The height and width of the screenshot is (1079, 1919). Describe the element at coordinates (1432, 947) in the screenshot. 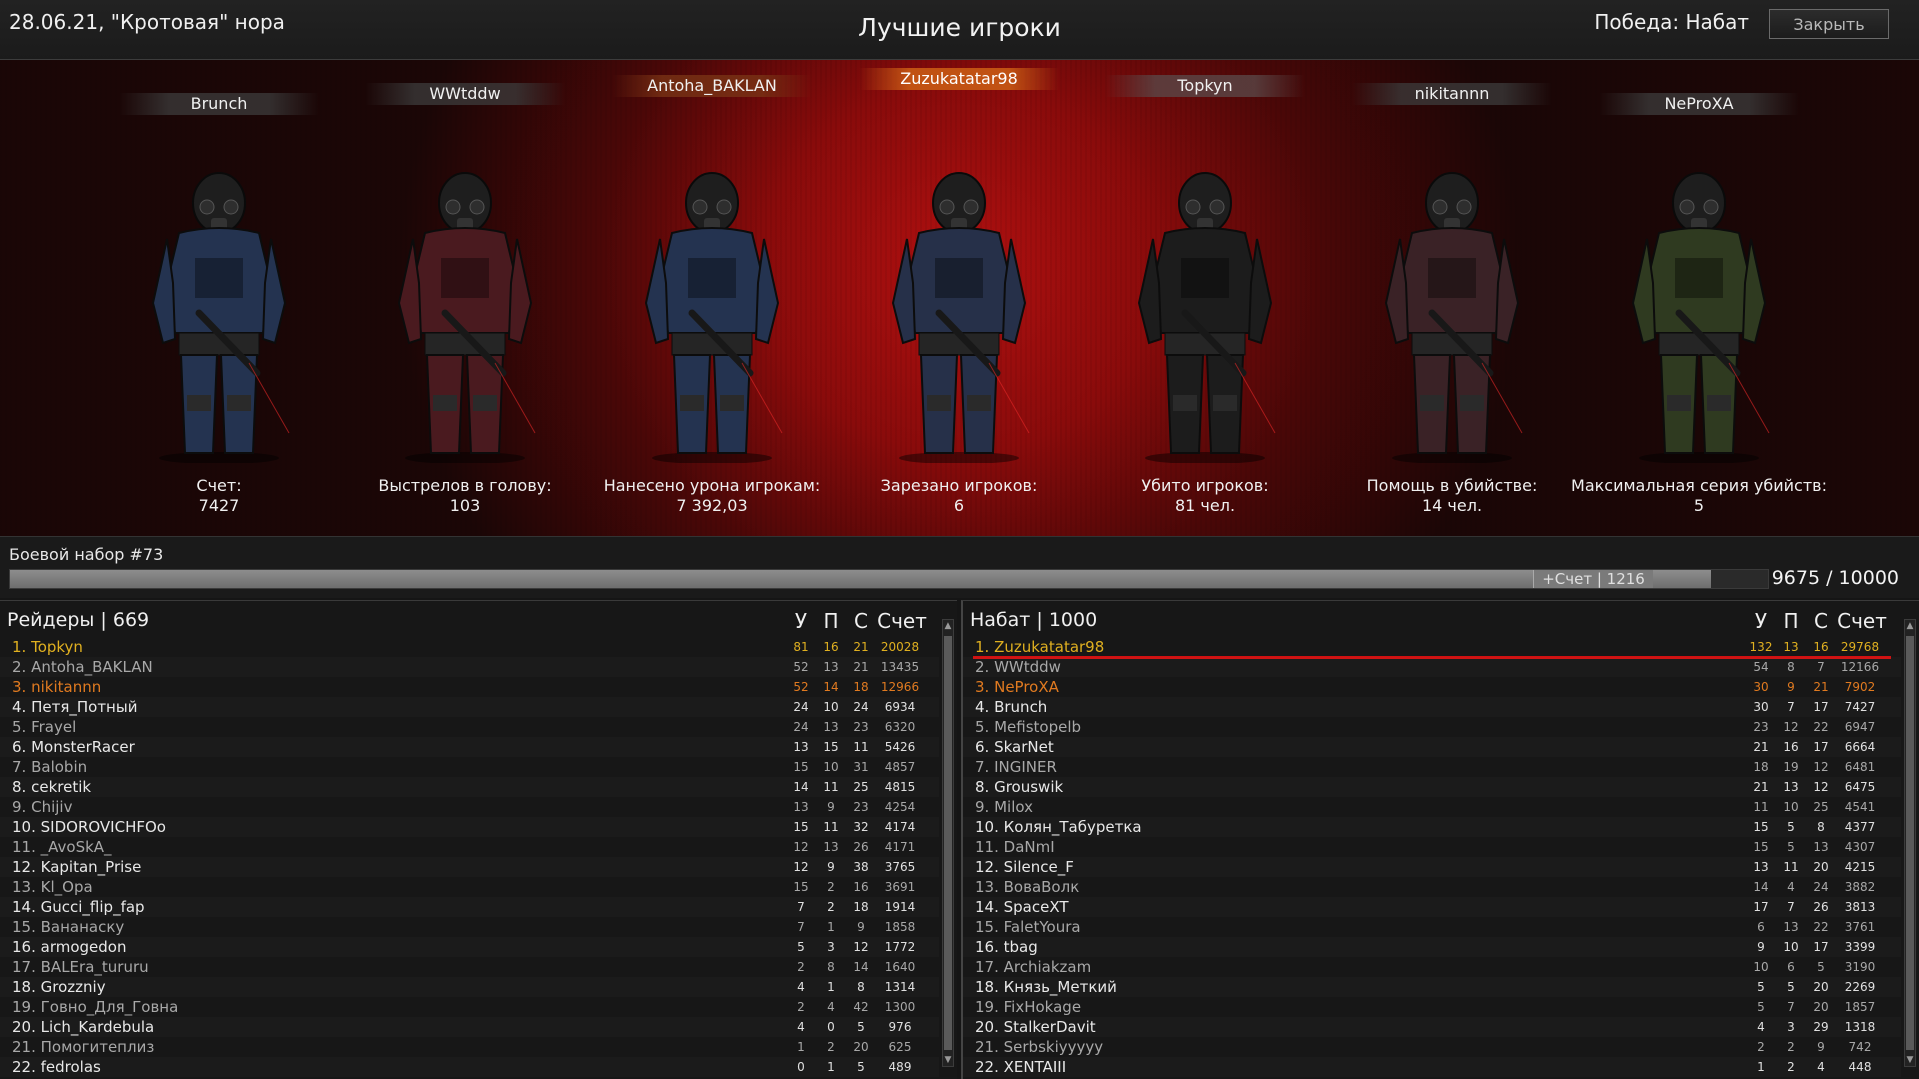

I see `table-row: 16. tbag 9 10 17 3399` at that location.